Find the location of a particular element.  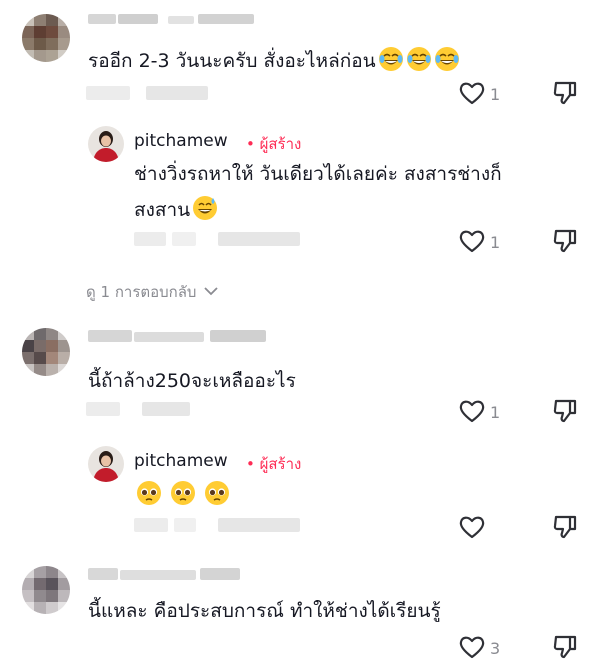

chevron-down-icon is located at coordinates (211, 291).